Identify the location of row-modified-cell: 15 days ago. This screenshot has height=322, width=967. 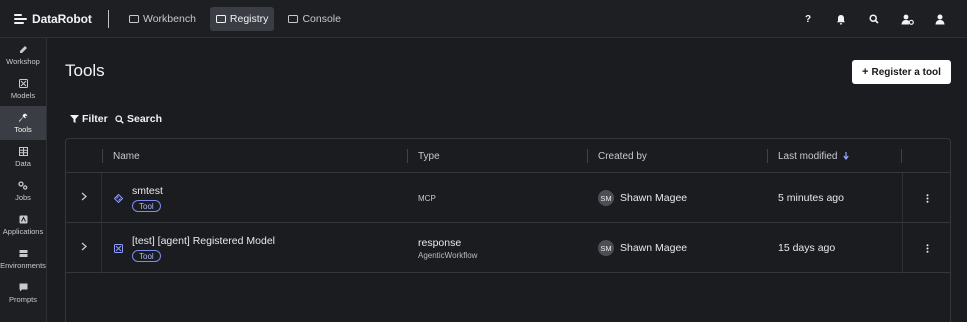
(806, 248).